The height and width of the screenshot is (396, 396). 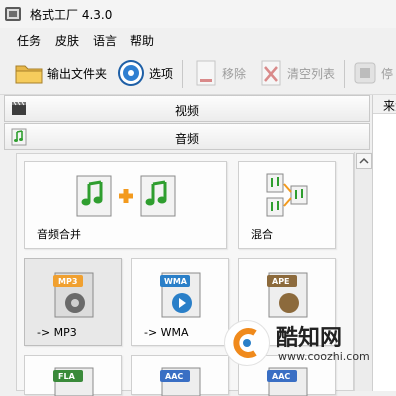 I want to click on scroll-up-button, so click(x=364, y=161).